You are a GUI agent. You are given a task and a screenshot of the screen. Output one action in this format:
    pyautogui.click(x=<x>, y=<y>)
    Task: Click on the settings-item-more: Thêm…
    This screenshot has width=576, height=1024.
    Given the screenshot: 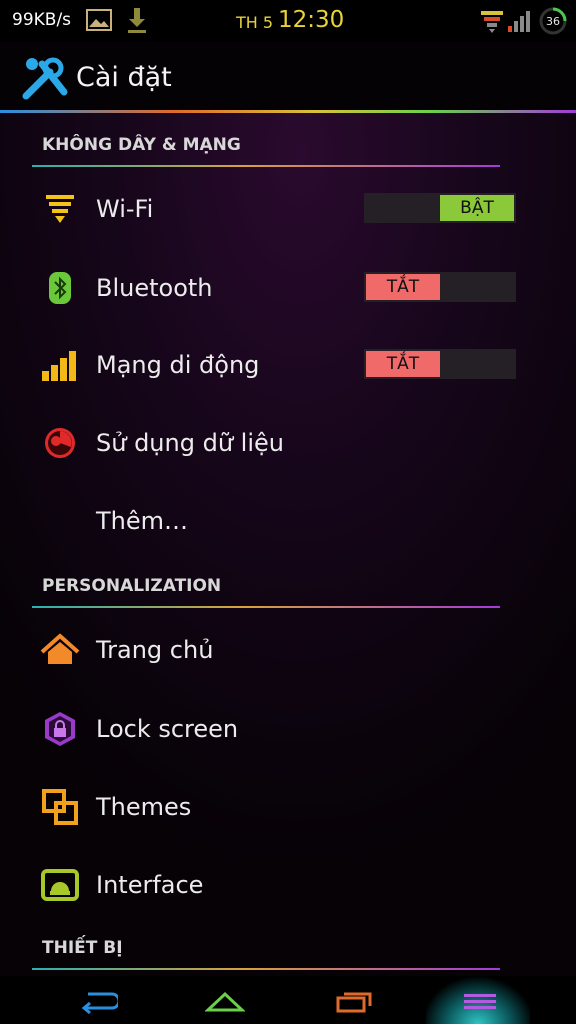 What is the action you would take?
    pyautogui.click(x=288, y=522)
    